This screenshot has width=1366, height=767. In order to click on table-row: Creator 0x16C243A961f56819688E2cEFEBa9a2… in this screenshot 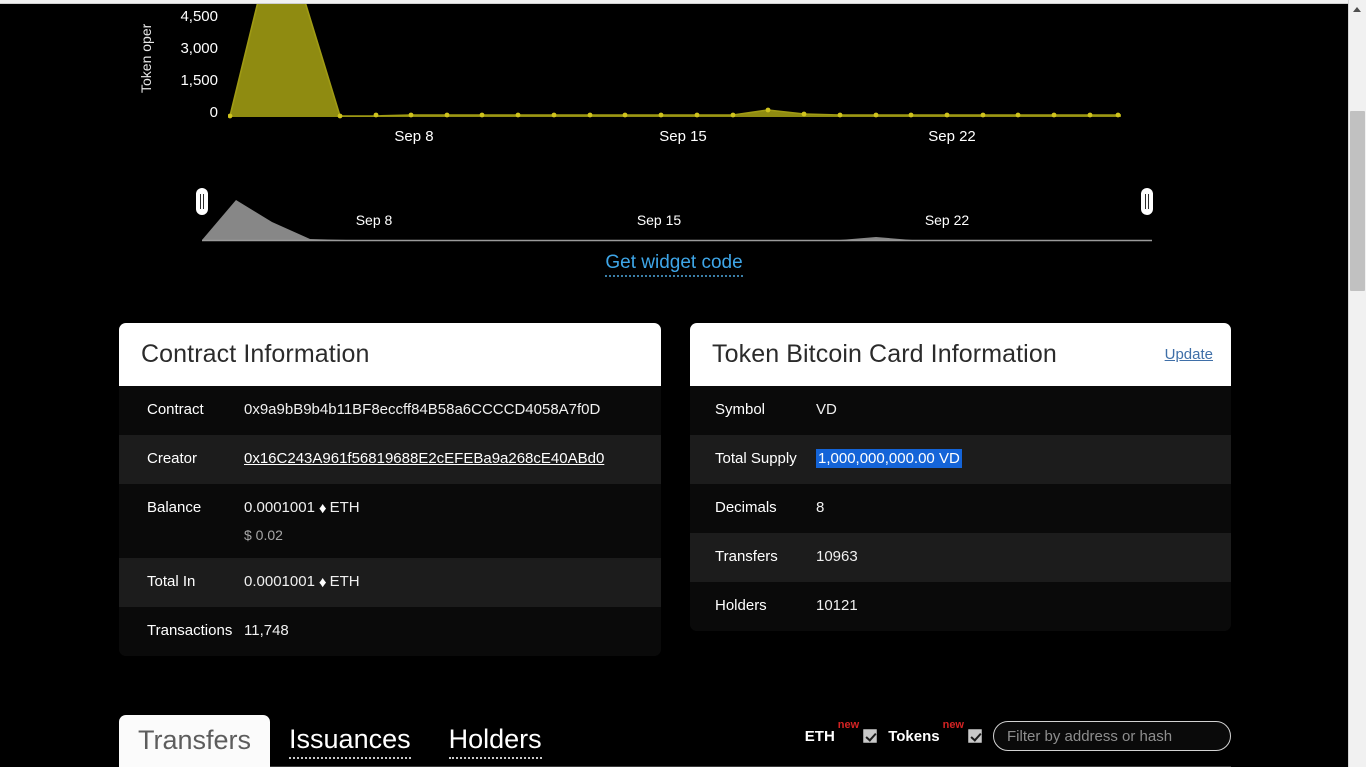, I will do `click(390, 459)`.